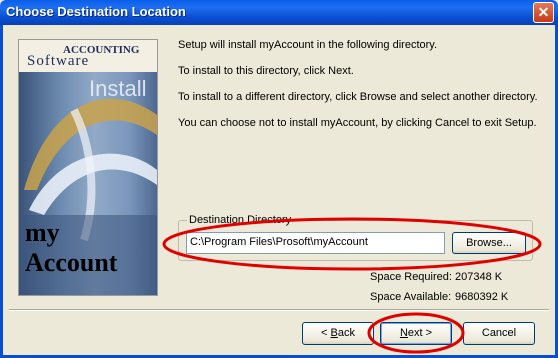  I want to click on destination-group-label: Destination Directory, so click(240, 220).